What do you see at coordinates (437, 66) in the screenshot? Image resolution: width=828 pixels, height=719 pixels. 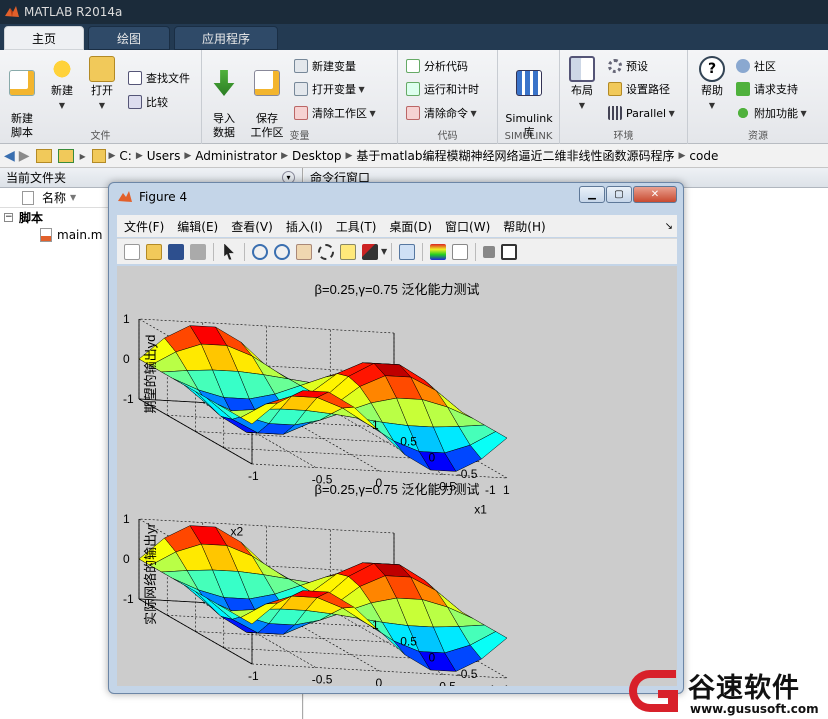 I see `analyze-code-button: 分析代码` at bounding box center [437, 66].